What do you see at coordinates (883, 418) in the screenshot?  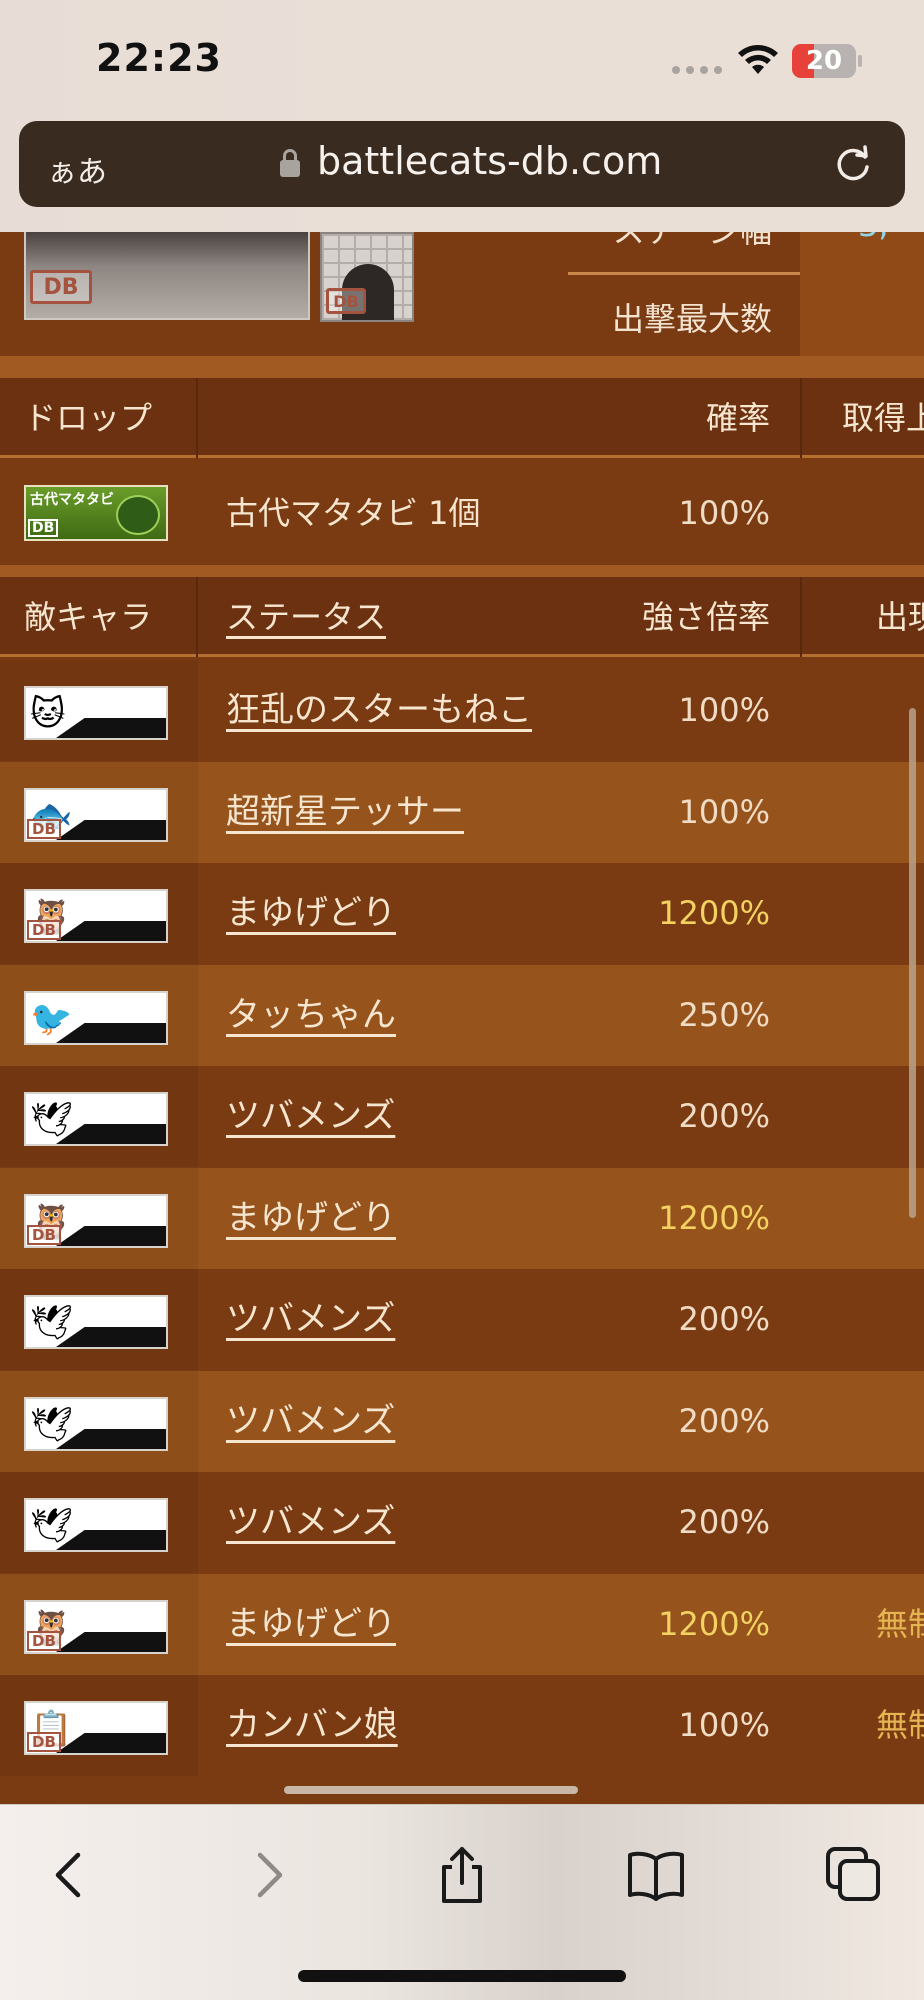 I see `col-acquire-limit: 取得上` at bounding box center [883, 418].